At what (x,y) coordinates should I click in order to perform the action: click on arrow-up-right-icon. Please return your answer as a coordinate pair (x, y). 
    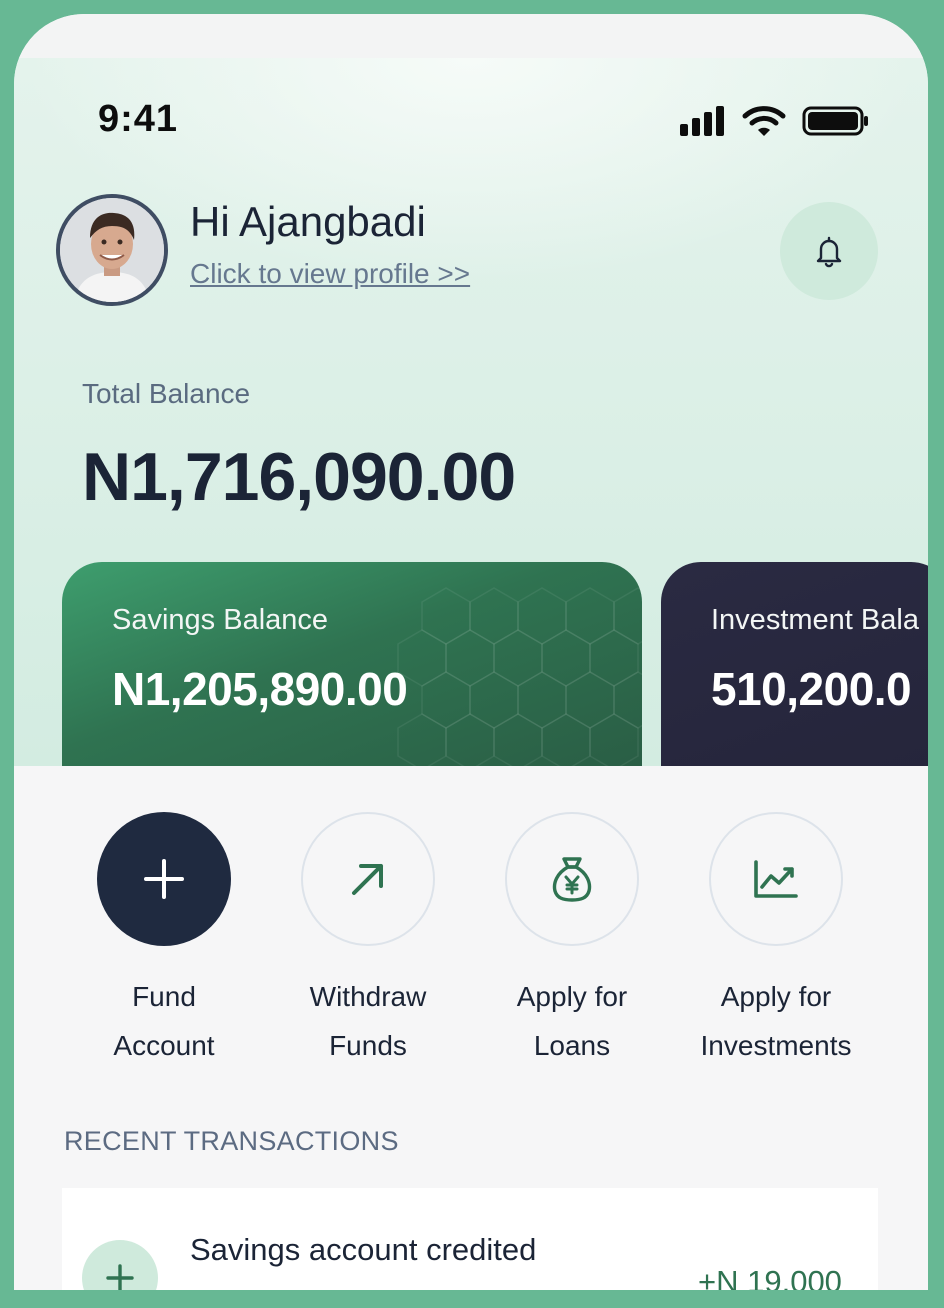
    Looking at the image, I should click on (367, 879).